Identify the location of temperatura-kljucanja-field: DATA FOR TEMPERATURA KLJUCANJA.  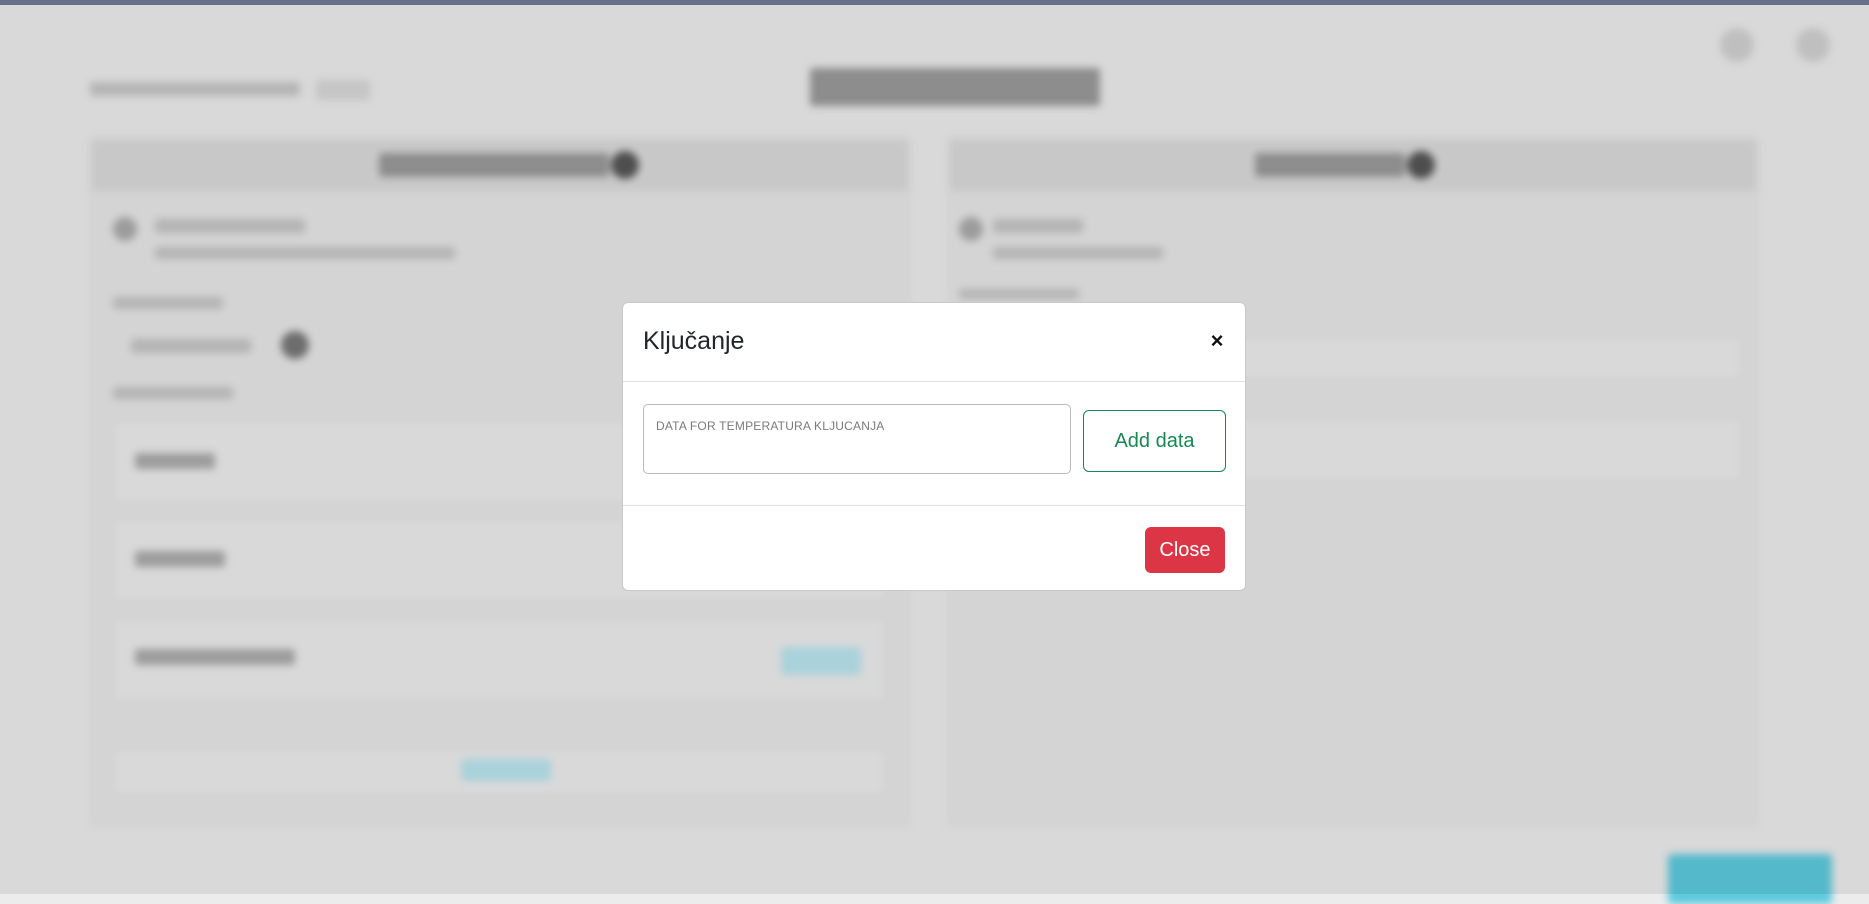
(857, 439).